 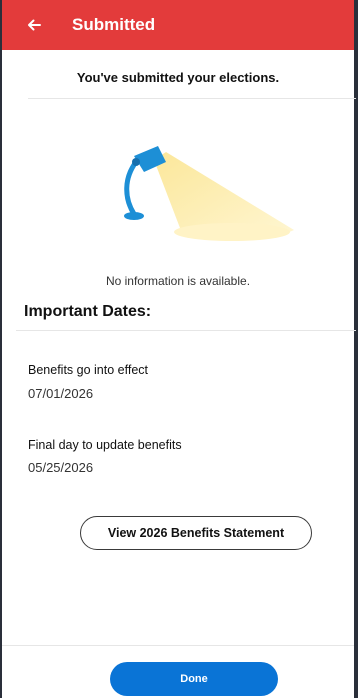 I want to click on desk-lamp-icon, so click(x=209, y=193).